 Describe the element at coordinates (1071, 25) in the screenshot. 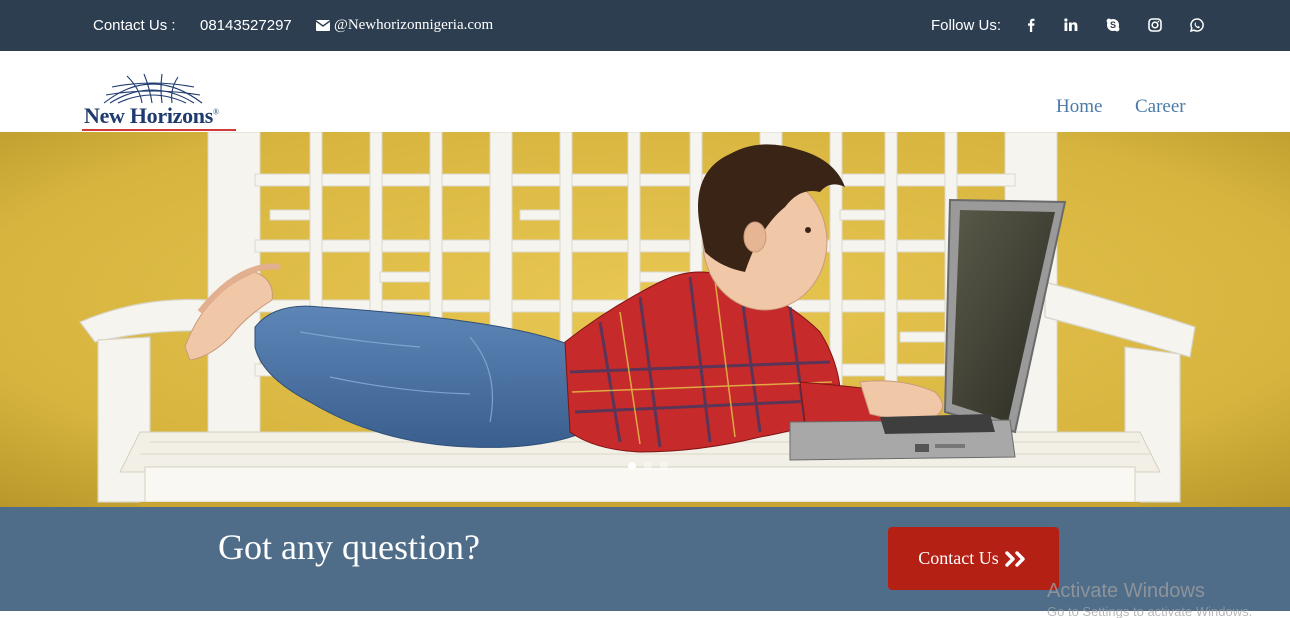

I see `linkedin-icon` at that location.